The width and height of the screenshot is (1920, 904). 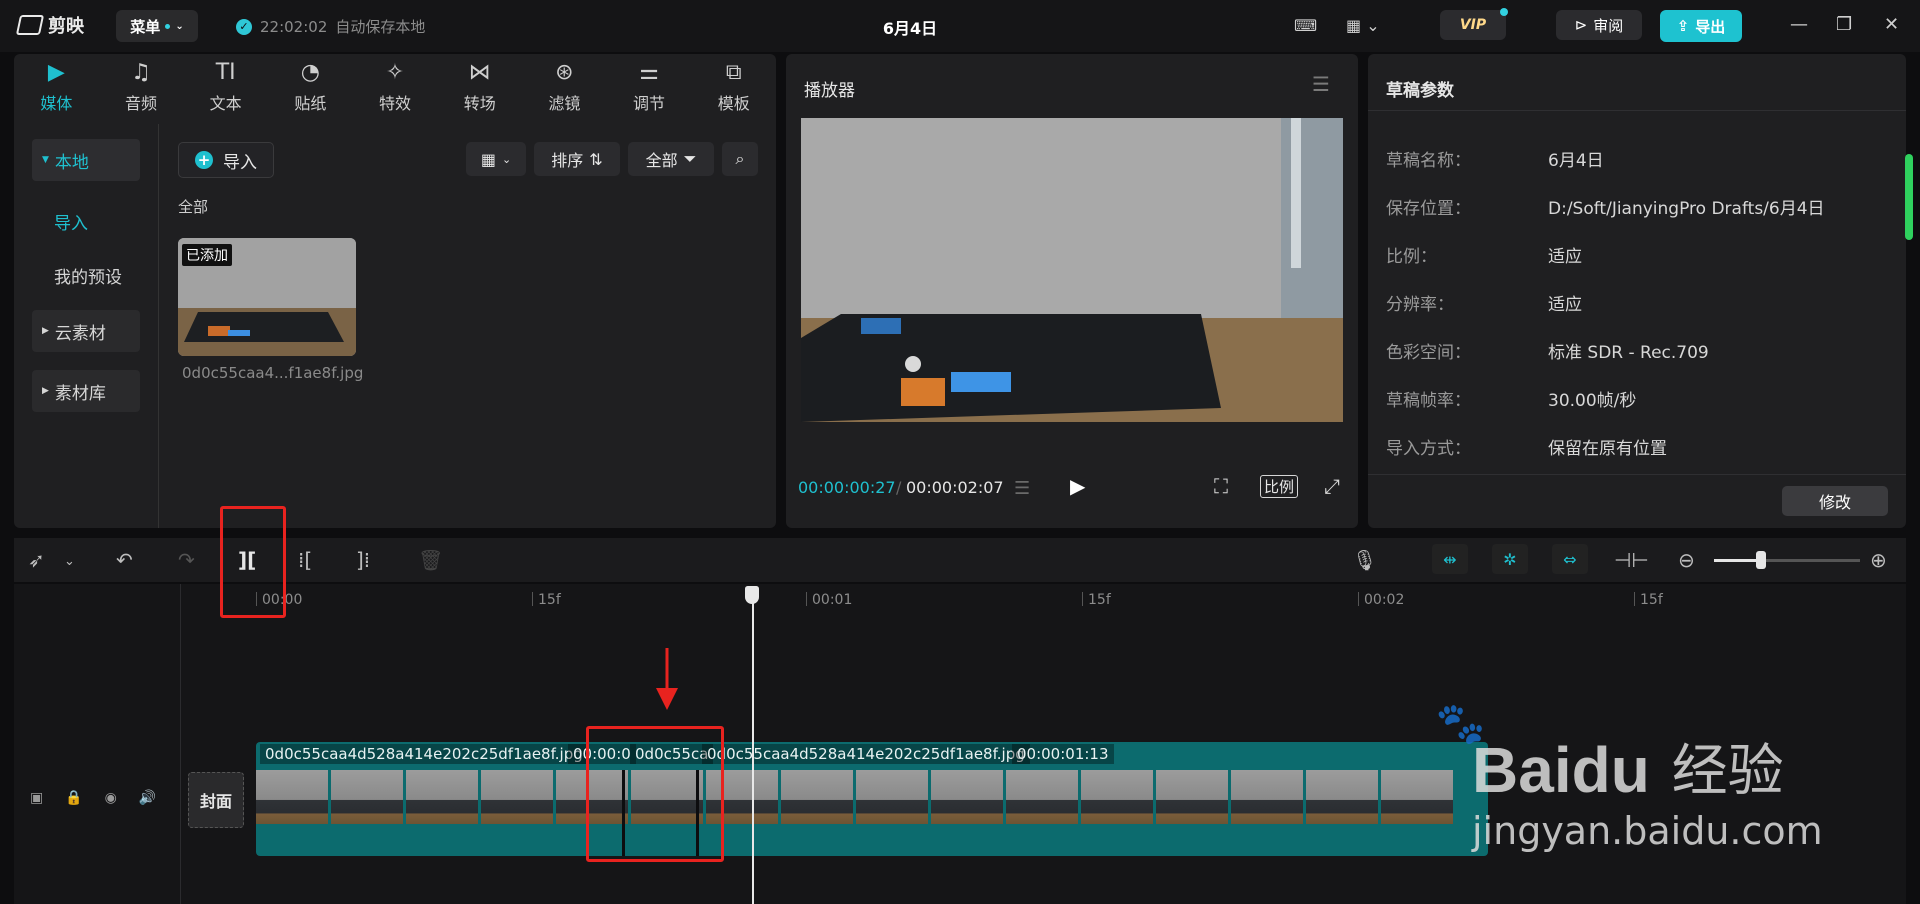 What do you see at coordinates (1581, 25) in the screenshot?
I see `review-icon: ⊳` at bounding box center [1581, 25].